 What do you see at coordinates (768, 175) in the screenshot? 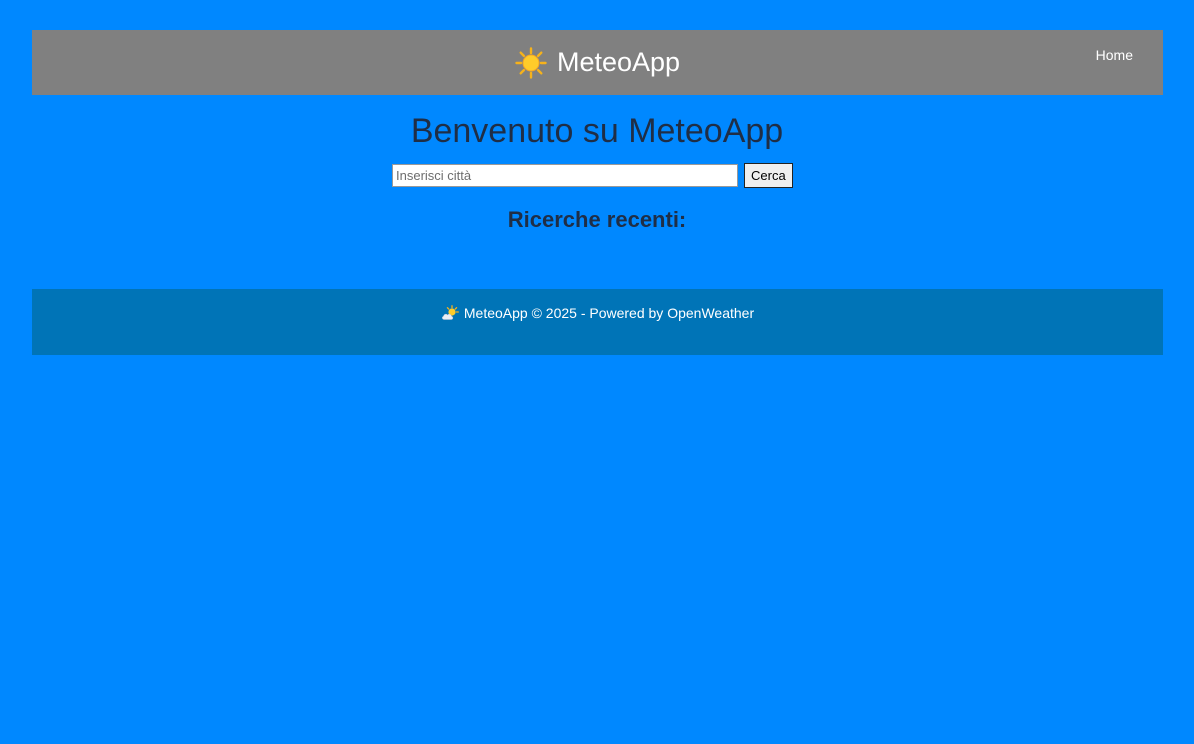
I see `search-button: Cerca` at bounding box center [768, 175].